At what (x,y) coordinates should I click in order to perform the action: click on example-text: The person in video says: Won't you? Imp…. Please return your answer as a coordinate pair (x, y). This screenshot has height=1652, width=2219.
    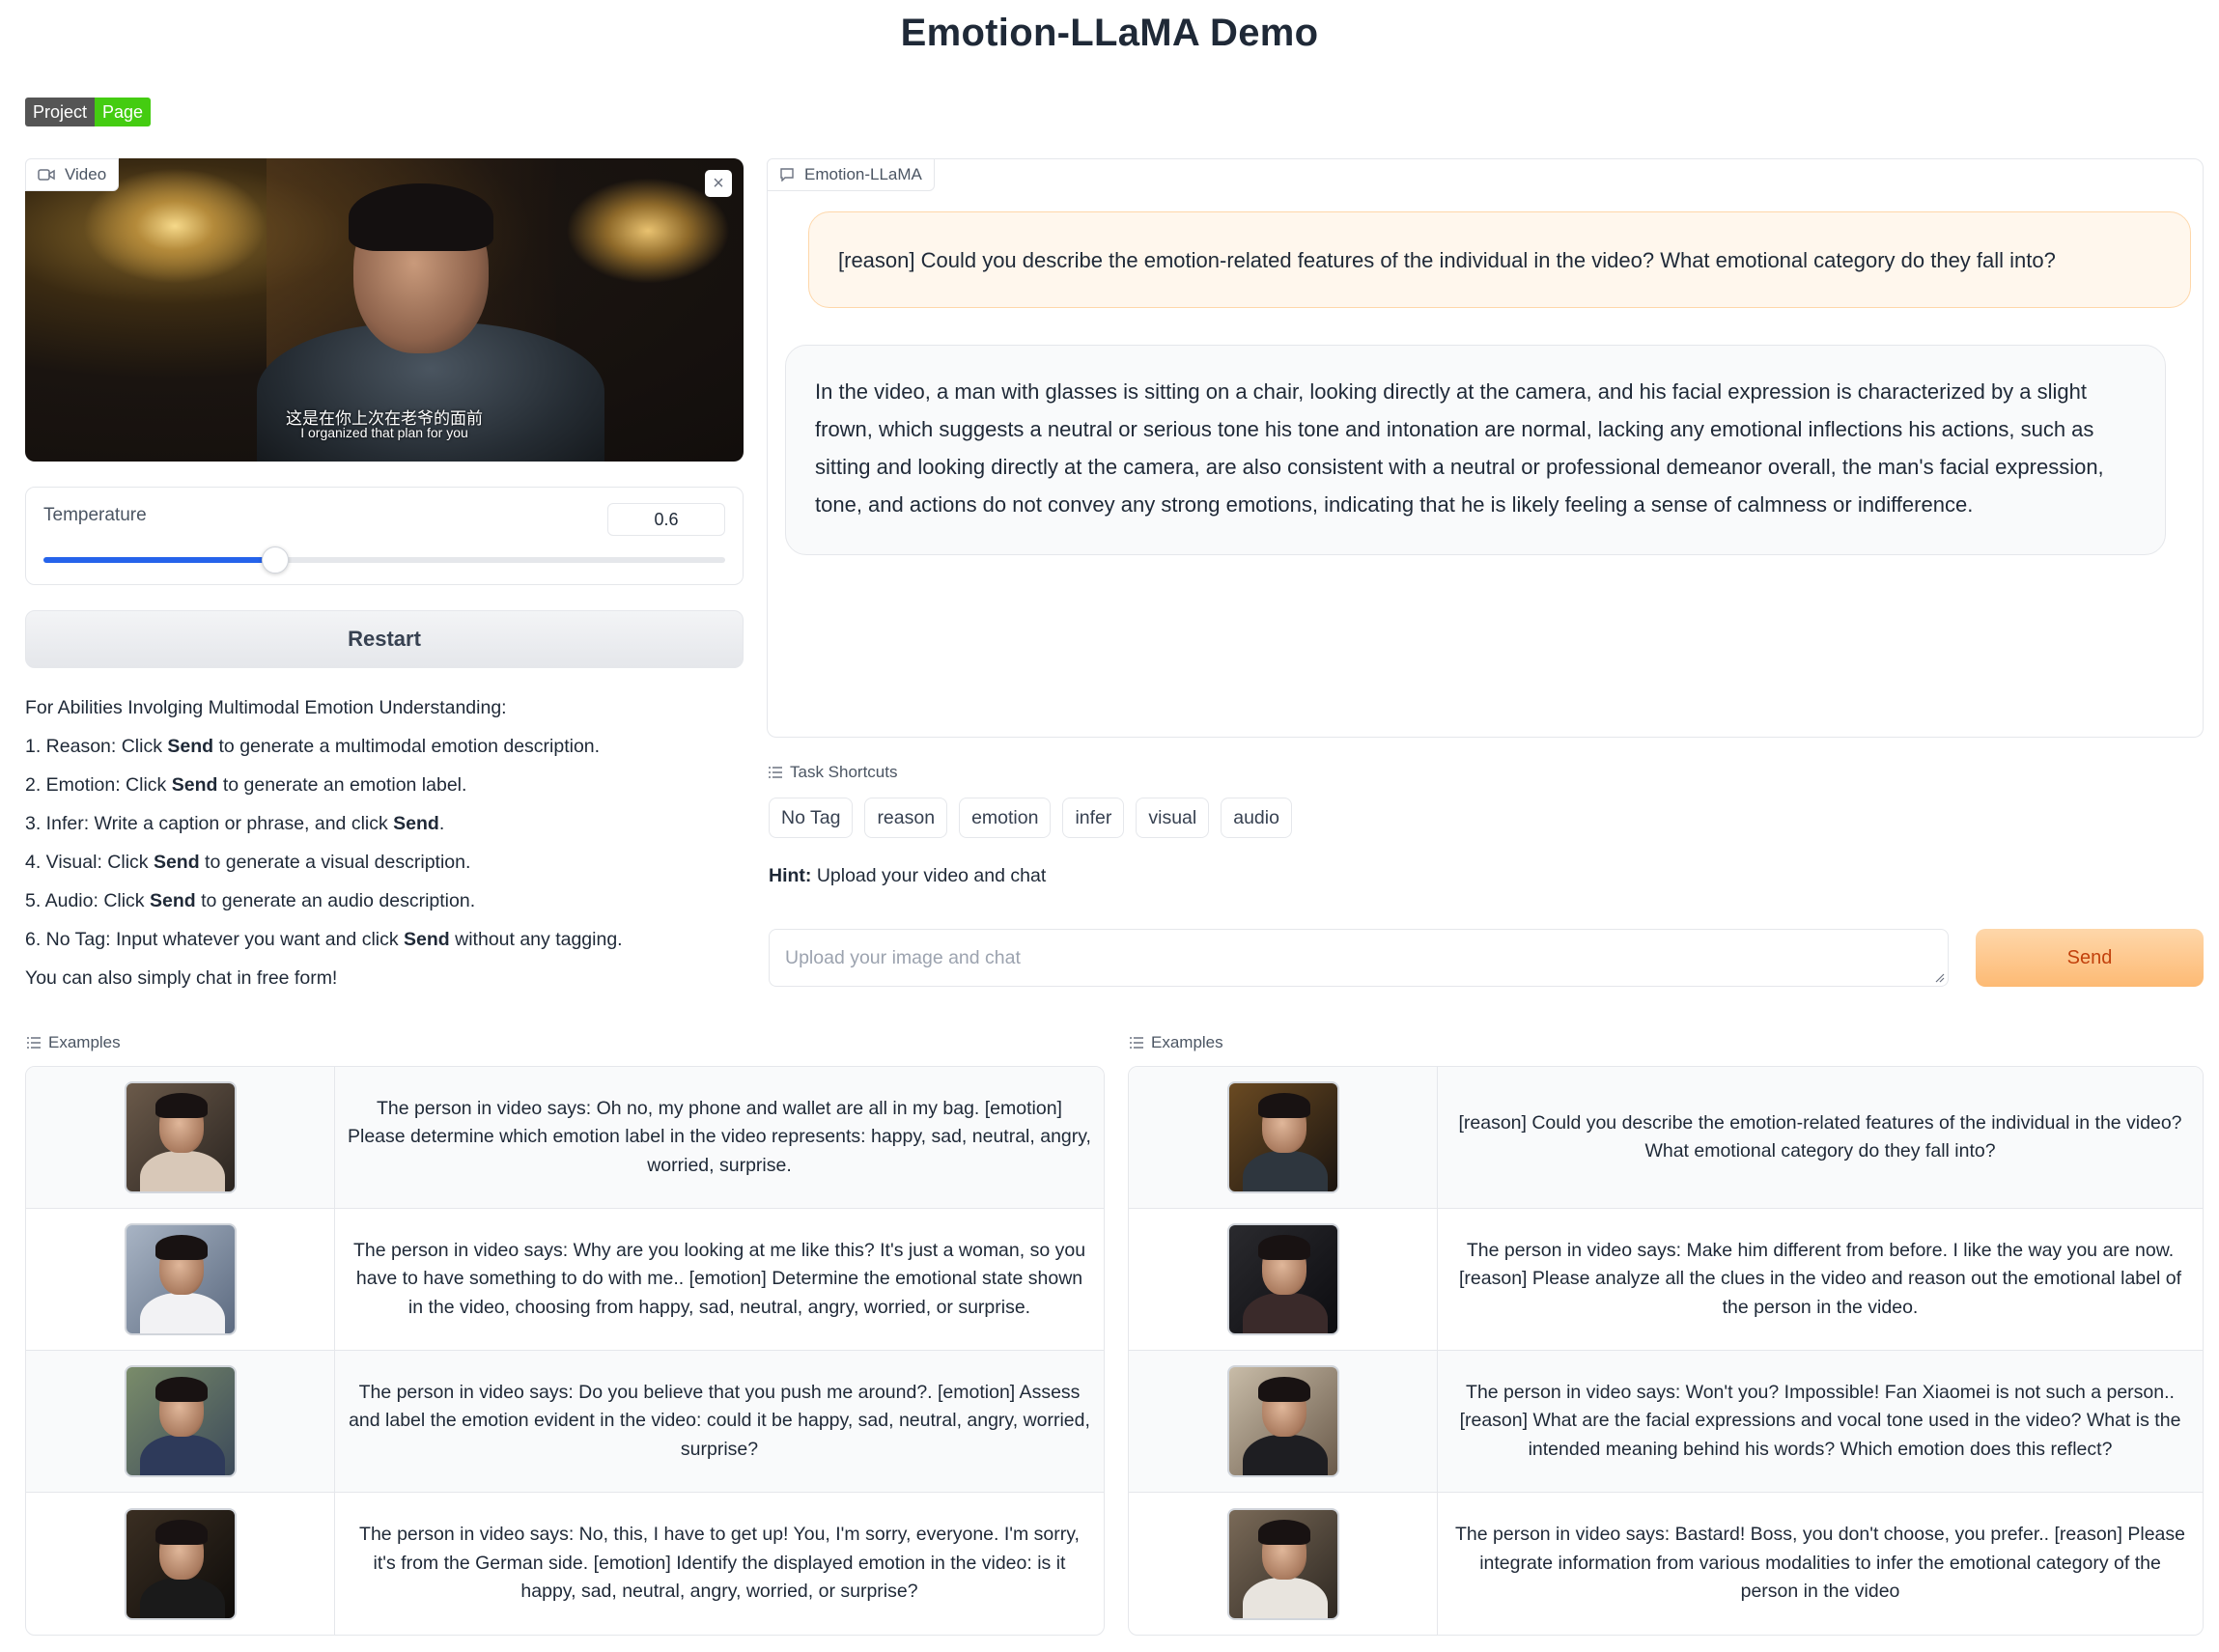
    Looking at the image, I should click on (1820, 1420).